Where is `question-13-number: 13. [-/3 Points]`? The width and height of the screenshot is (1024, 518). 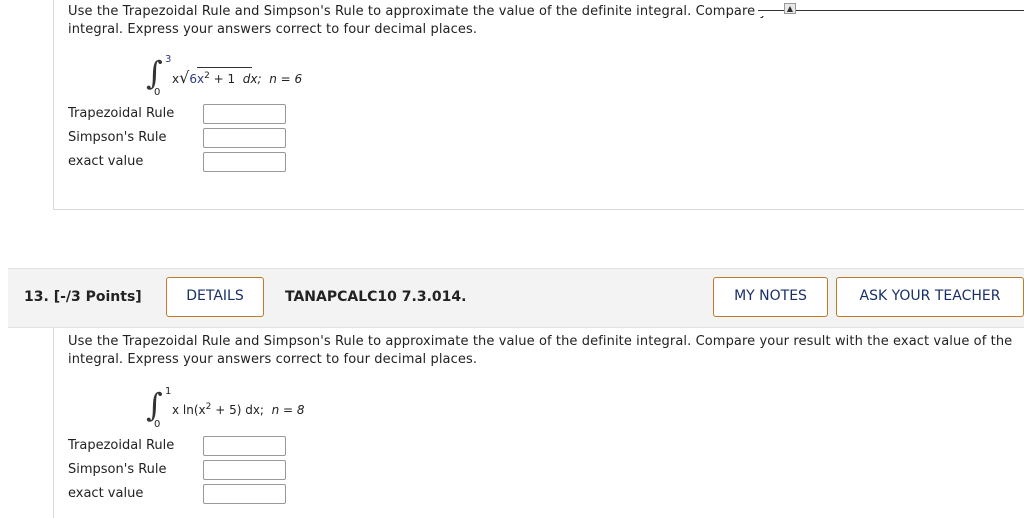 question-13-number: 13. [-/3 Points] is located at coordinates (83, 297).